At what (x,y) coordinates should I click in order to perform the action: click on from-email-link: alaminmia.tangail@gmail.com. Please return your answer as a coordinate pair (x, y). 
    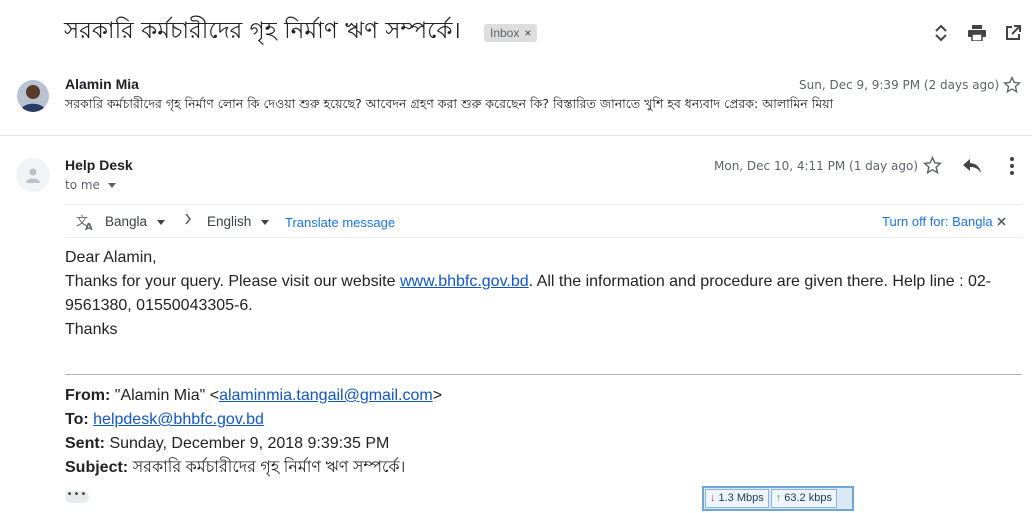
    Looking at the image, I should click on (326, 395).